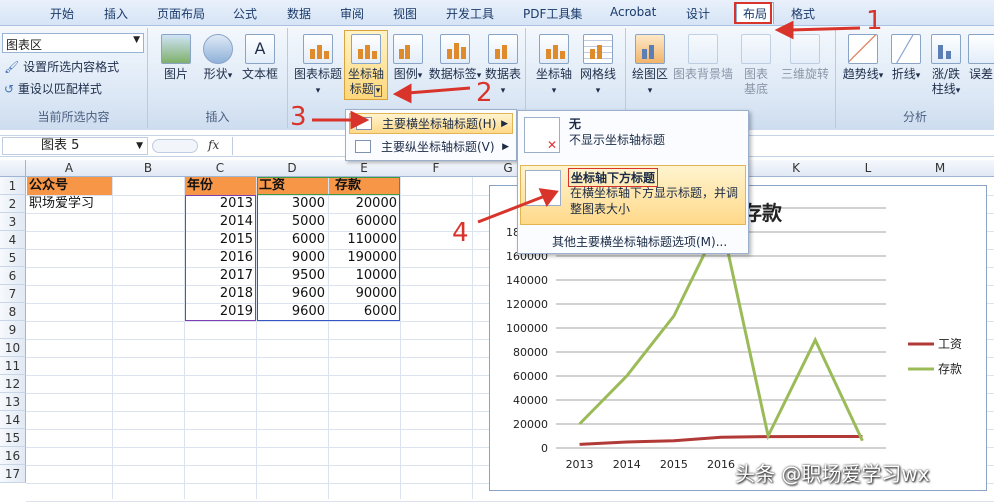  I want to click on cell-header-year: 年份, so click(220, 186).